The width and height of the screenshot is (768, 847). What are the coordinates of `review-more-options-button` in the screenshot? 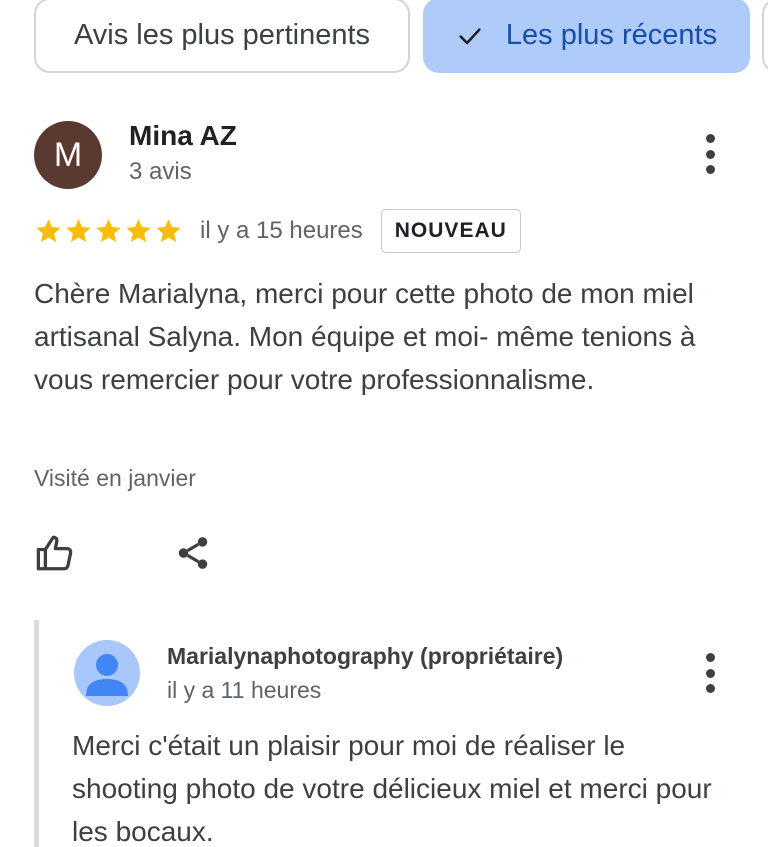 It's located at (710, 154).